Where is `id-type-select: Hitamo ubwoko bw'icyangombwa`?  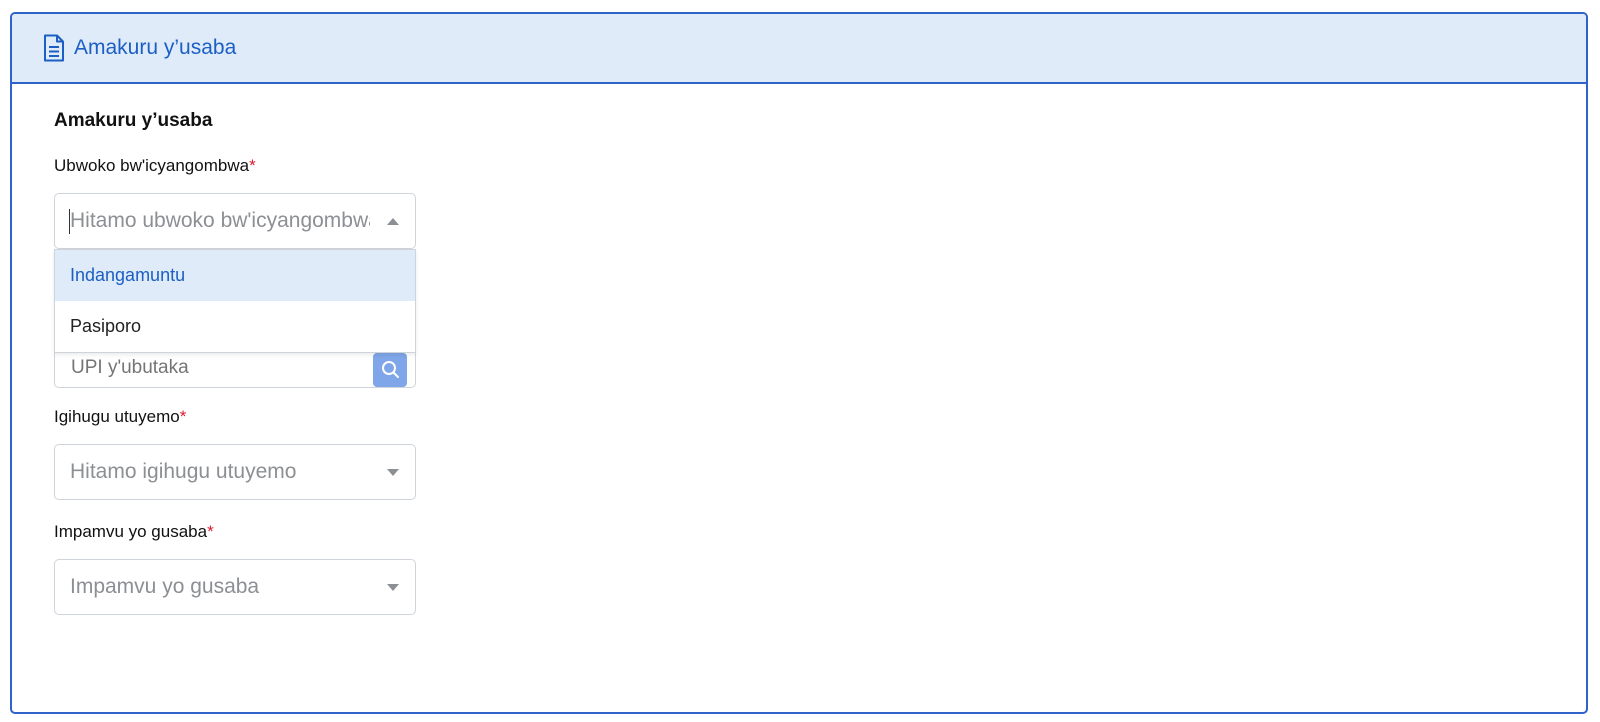 id-type-select: Hitamo ubwoko bw'icyangombwa is located at coordinates (235, 221).